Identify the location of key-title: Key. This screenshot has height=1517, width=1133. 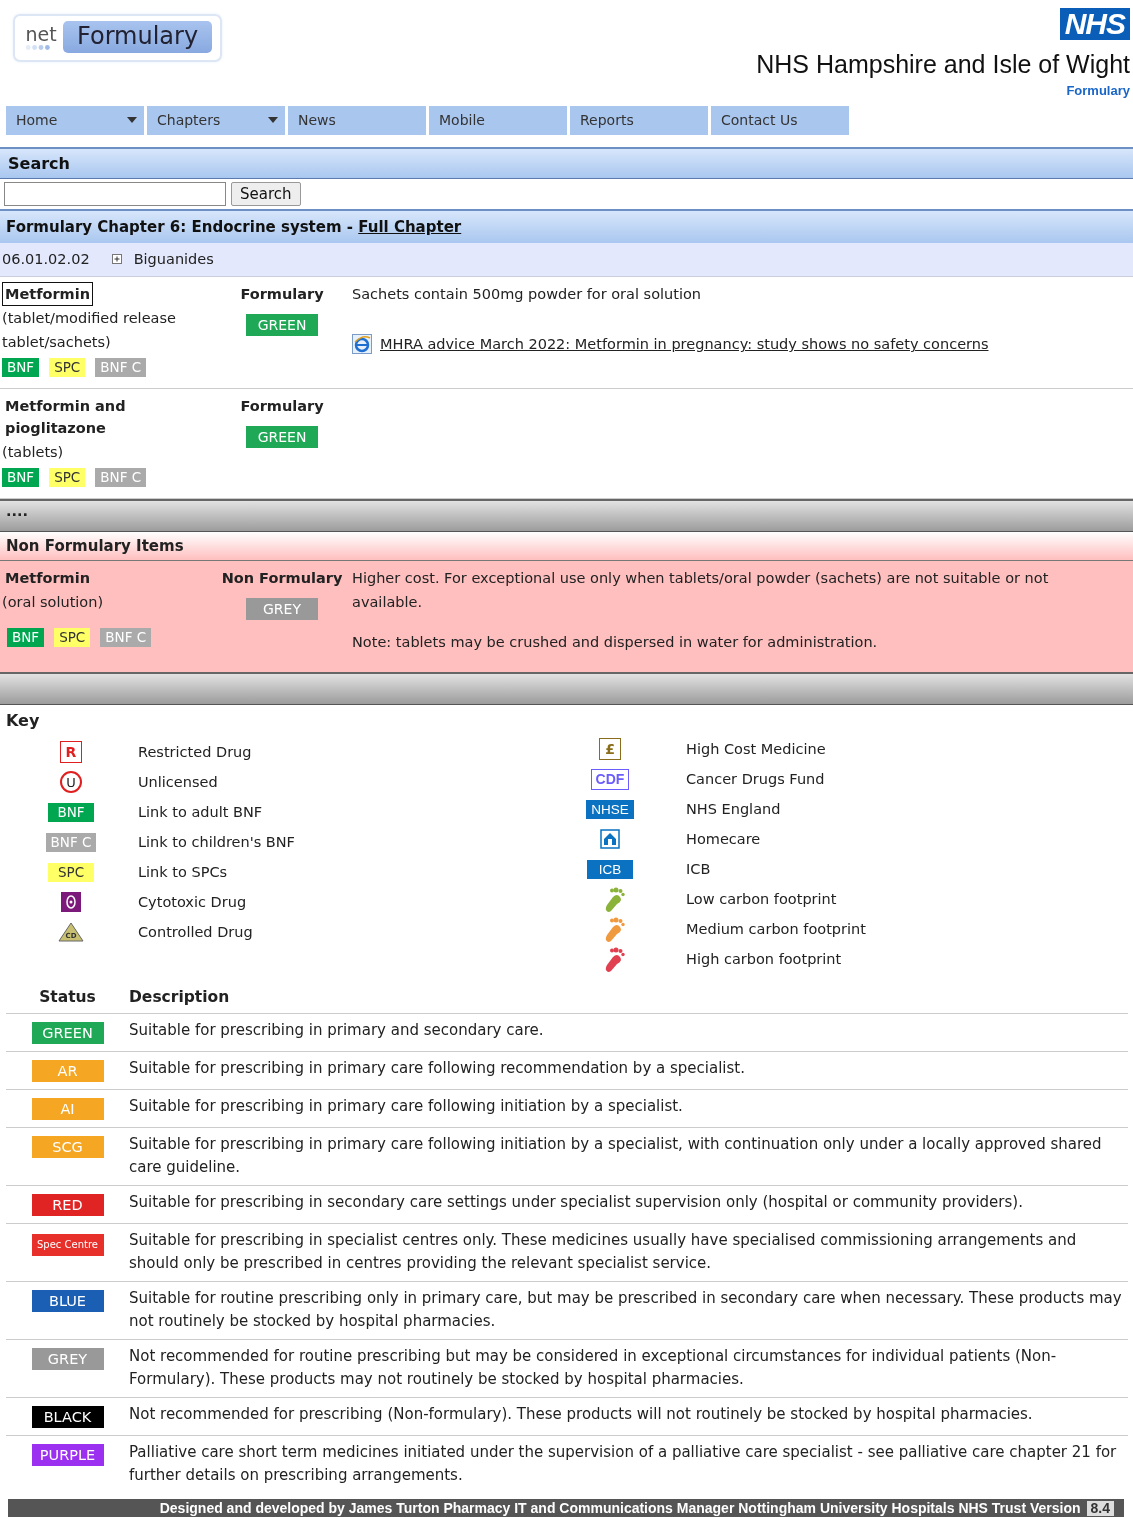
(23, 721).